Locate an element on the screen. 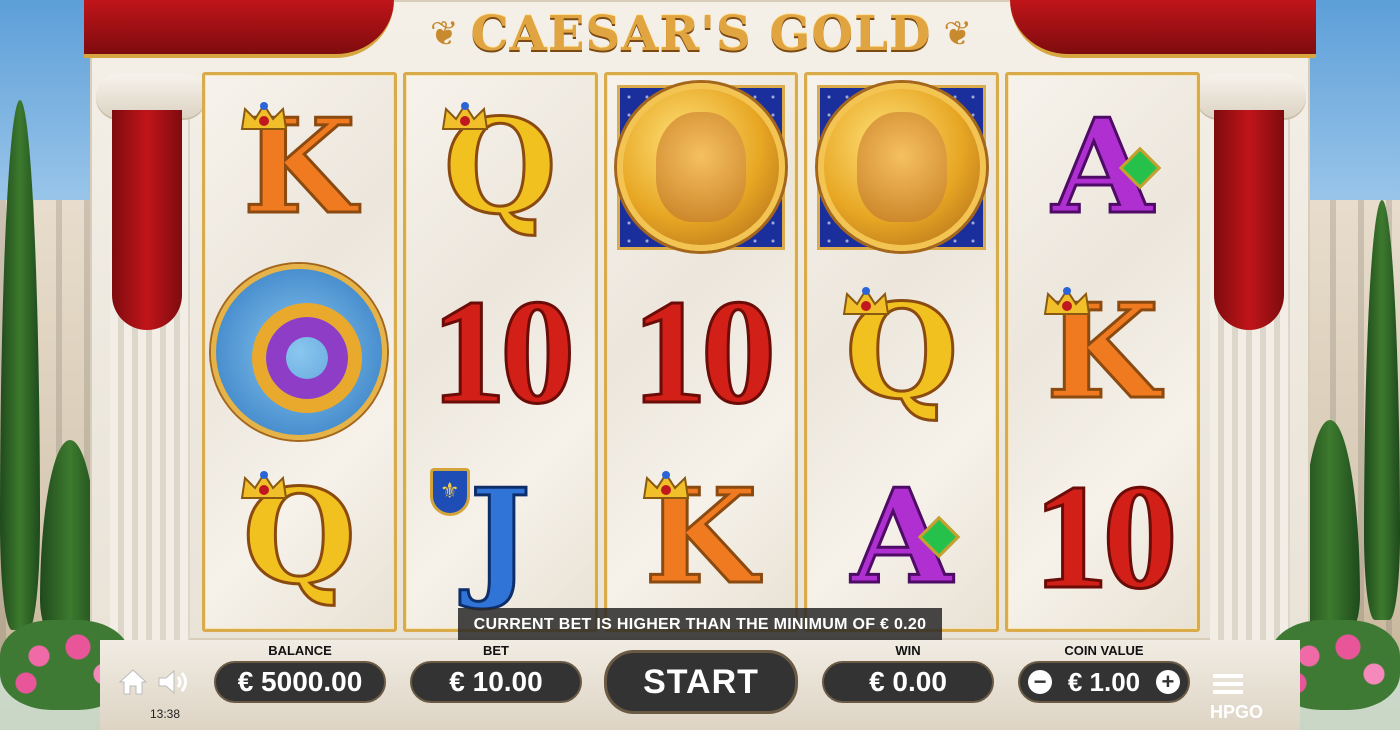  clock: 13:38 is located at coordinates (165, 714).